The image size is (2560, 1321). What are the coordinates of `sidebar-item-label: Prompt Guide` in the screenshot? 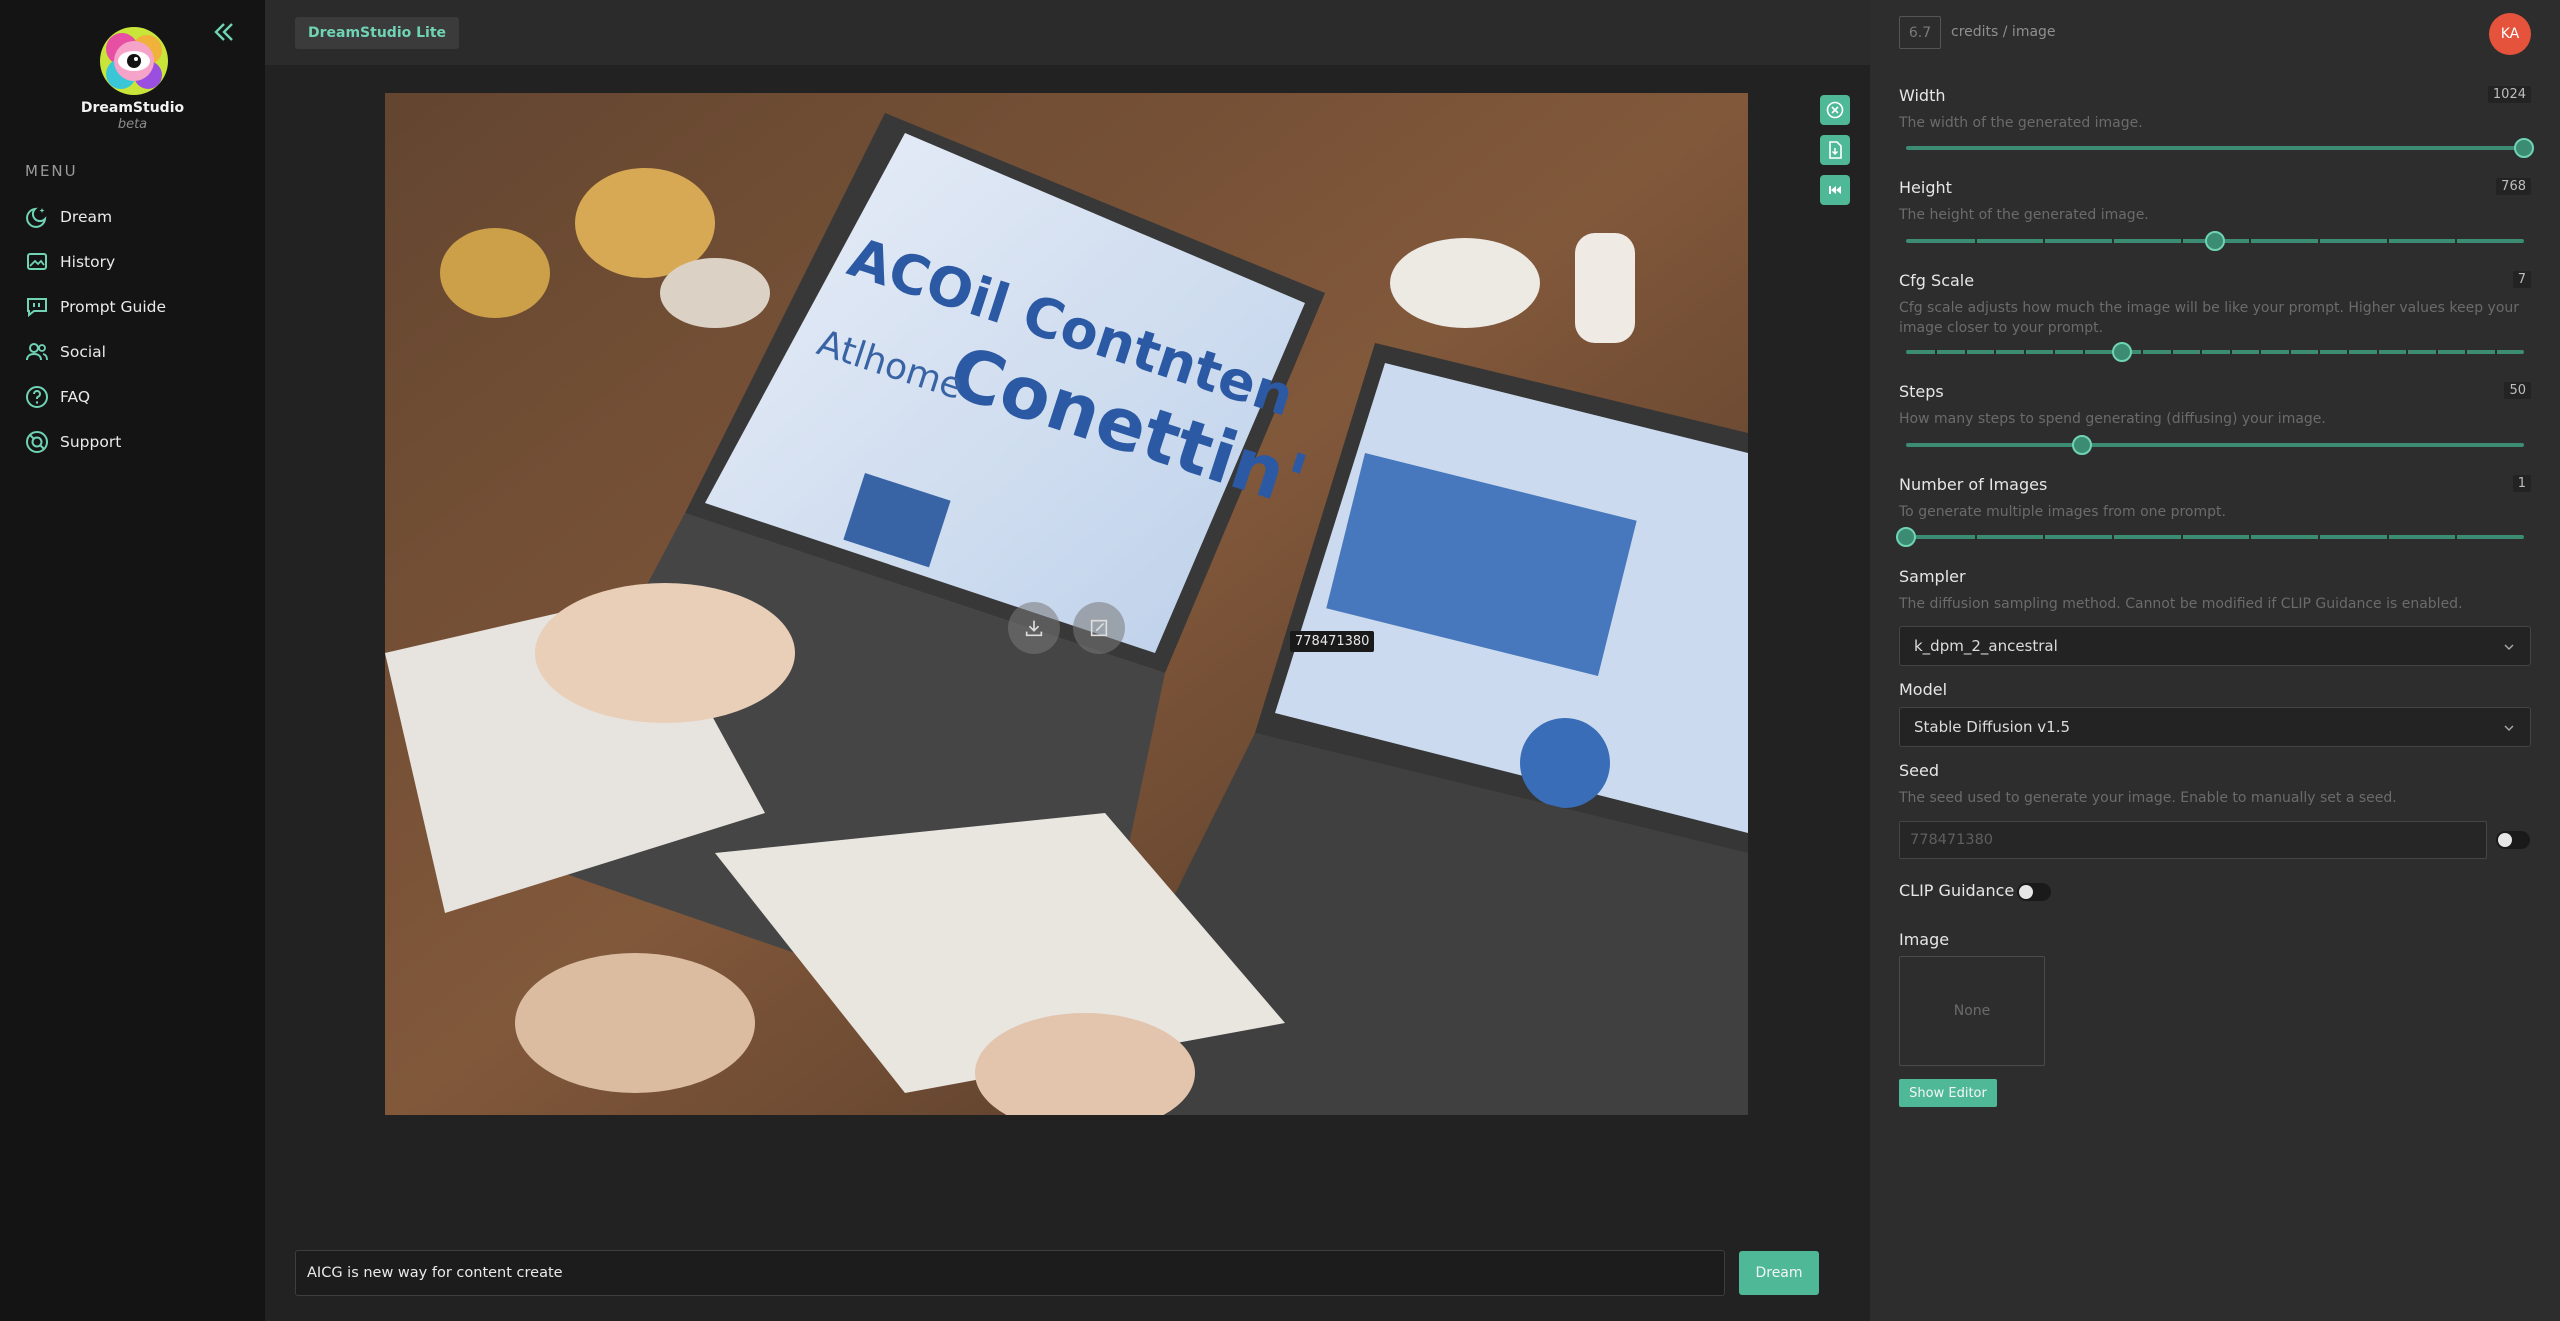 It's located at (113, 306).